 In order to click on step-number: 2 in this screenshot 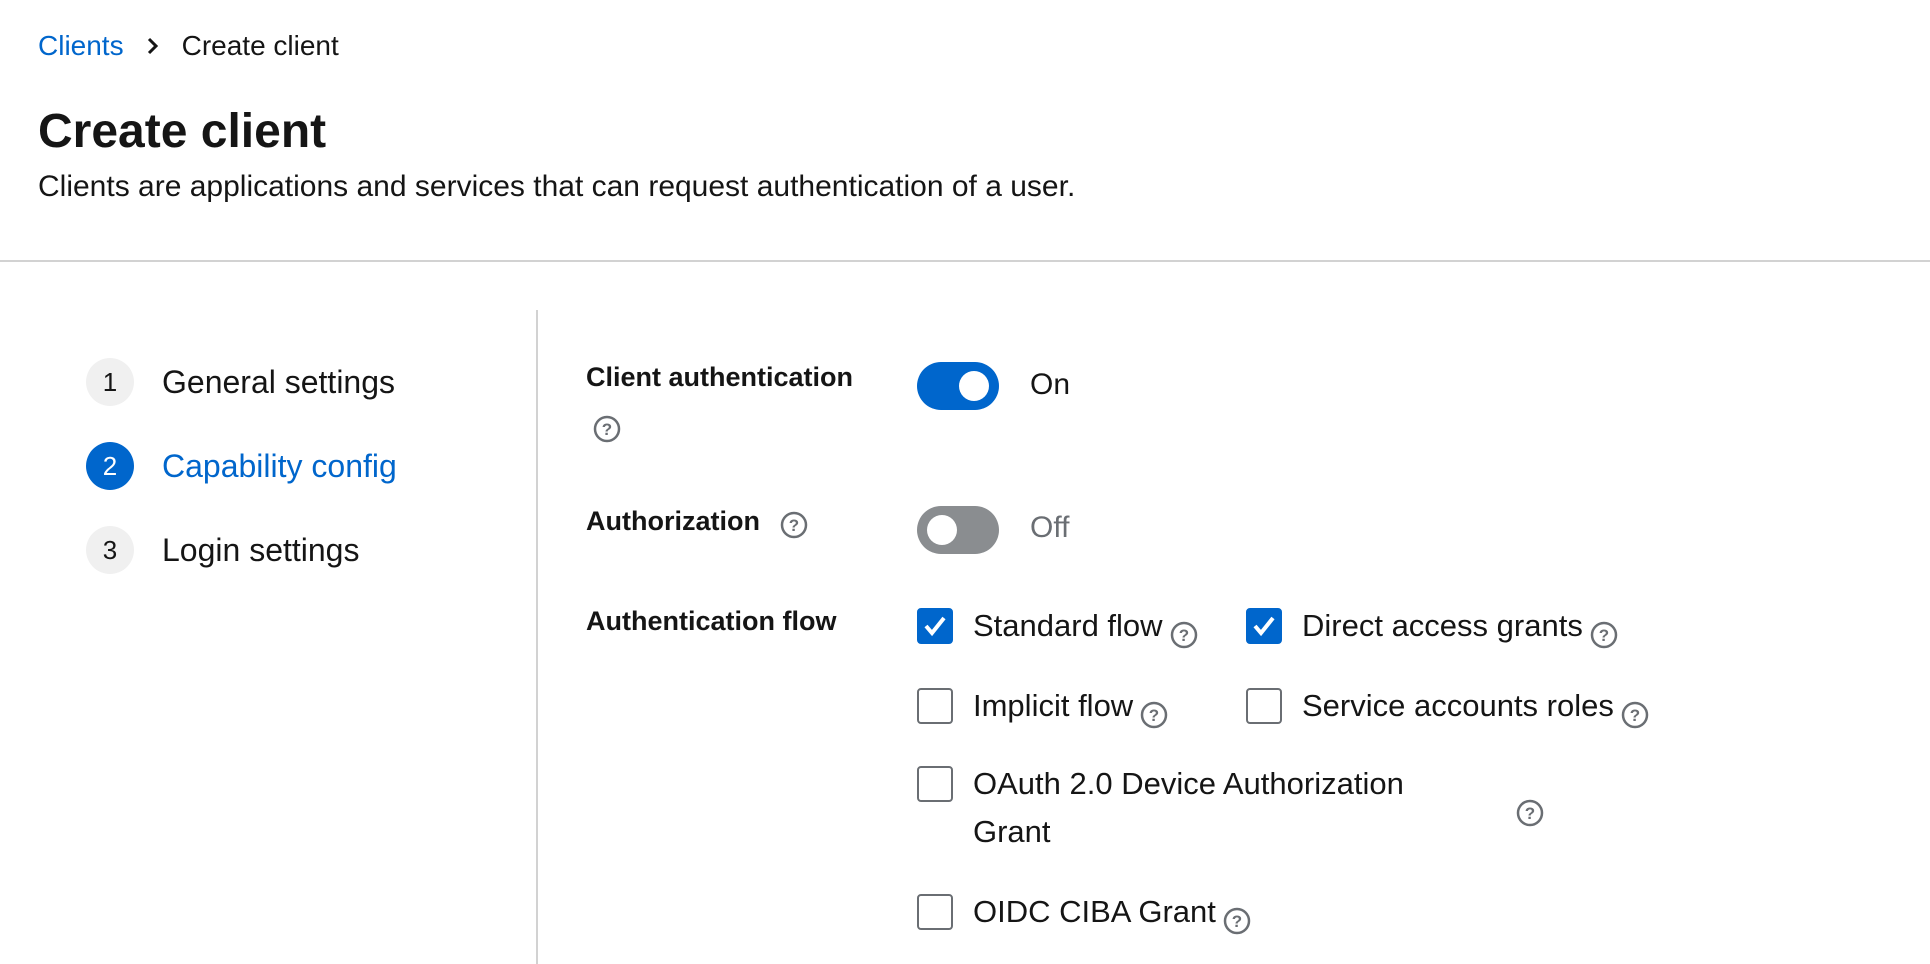, I will do `click(110, 466)`.